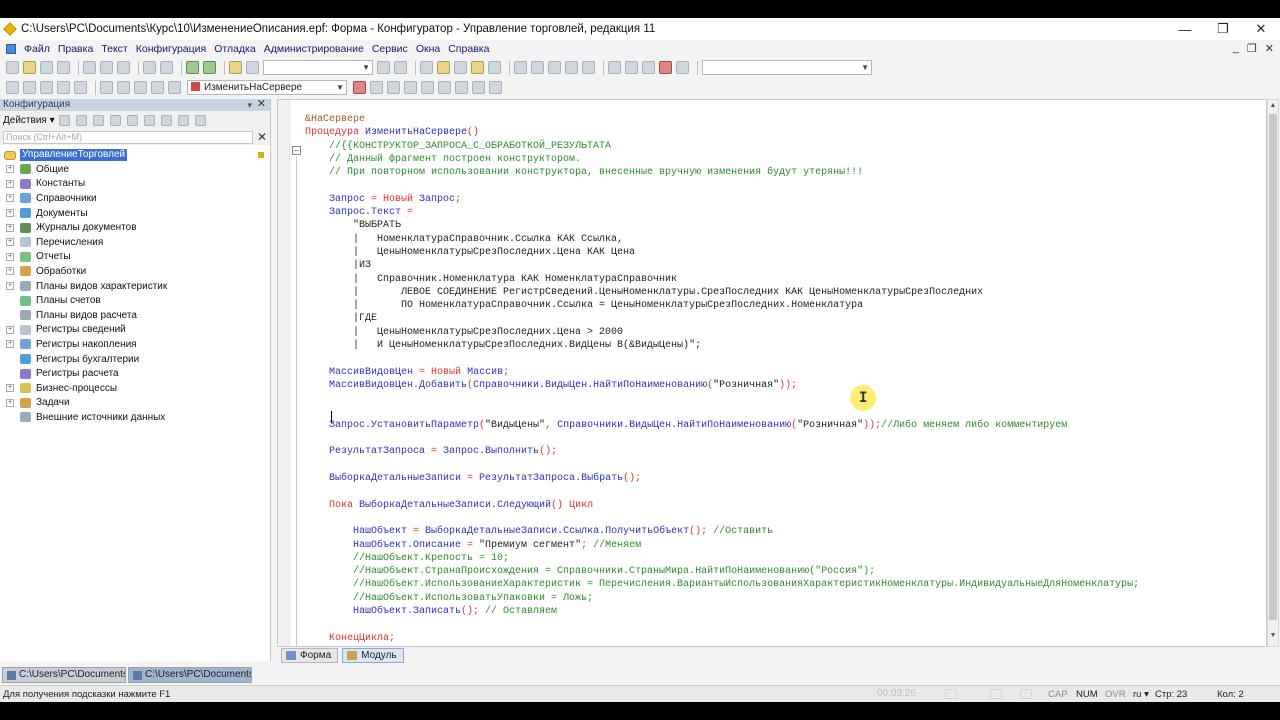  Describe the element at coordinates (571, 67) in the screenshot. I see `window-4-icon` at that location.